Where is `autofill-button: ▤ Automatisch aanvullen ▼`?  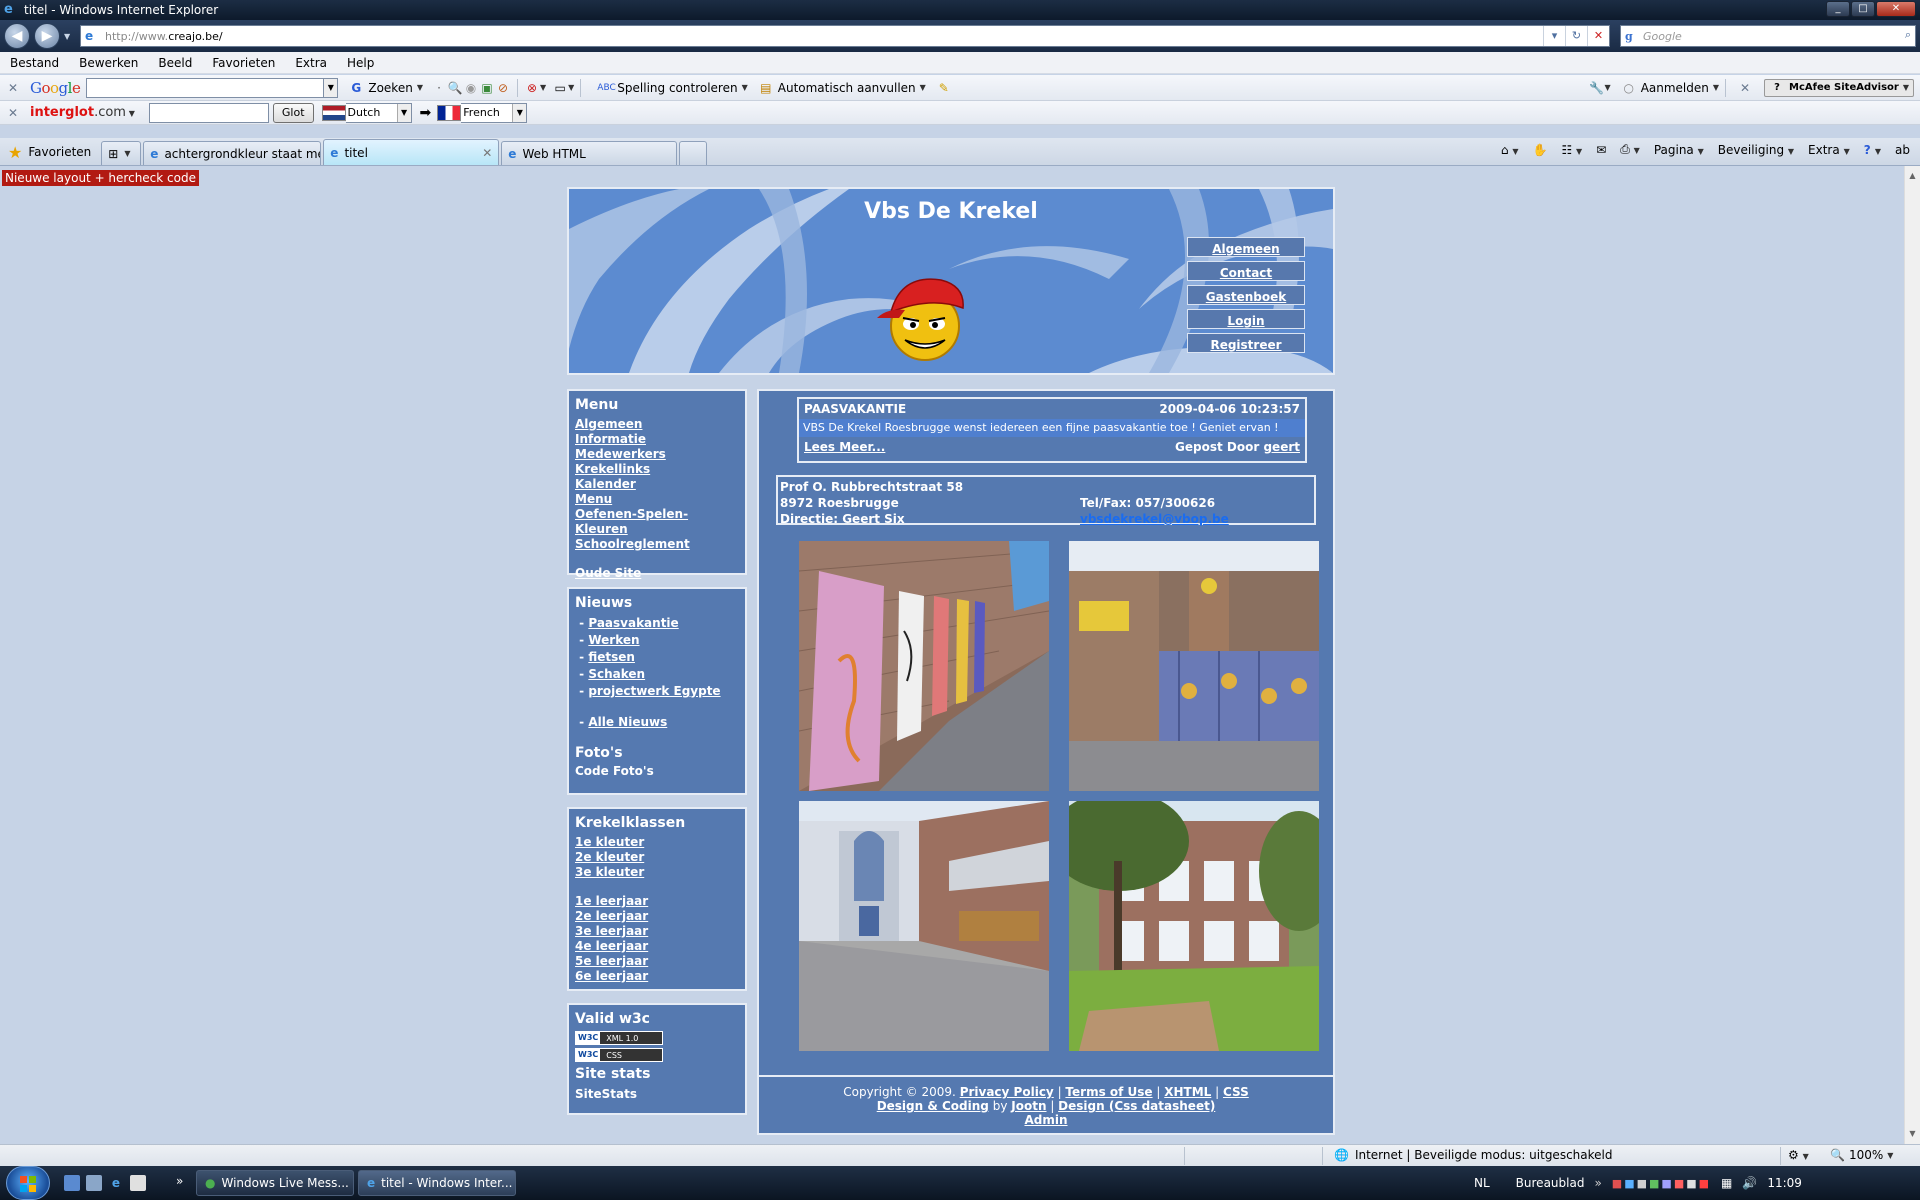 autofill-button: ▤ Automatisch aanvullen ▼ is located at coordinates (842, 88).